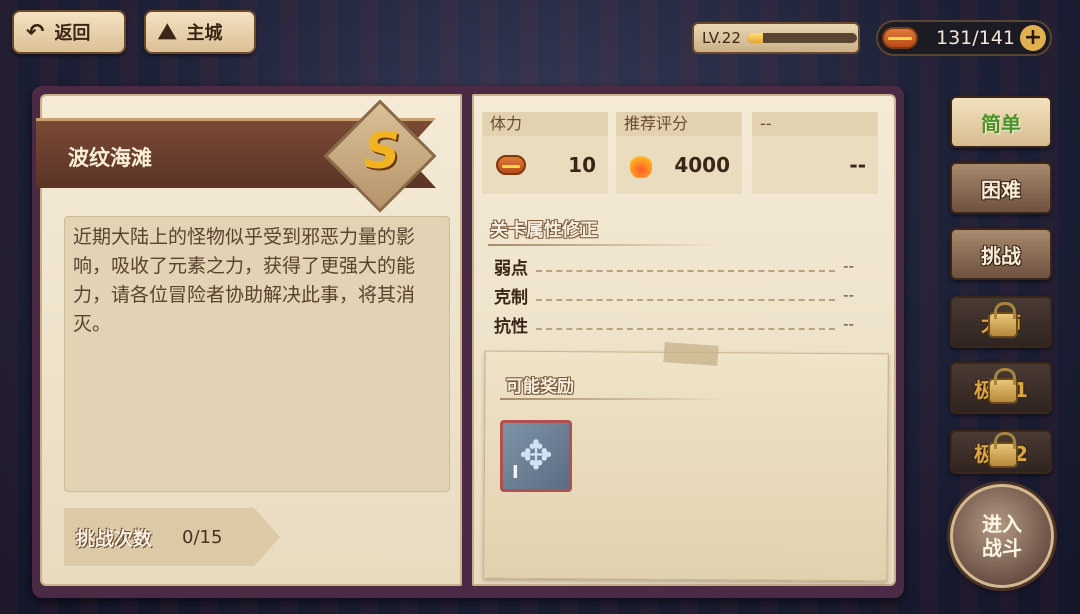 This screenshot has width=1080, height=614. What do you see at coordinates (540, 387) in the screenshot?
I see `rewards-title: 可能奖励` at bounding box center [540, 387].